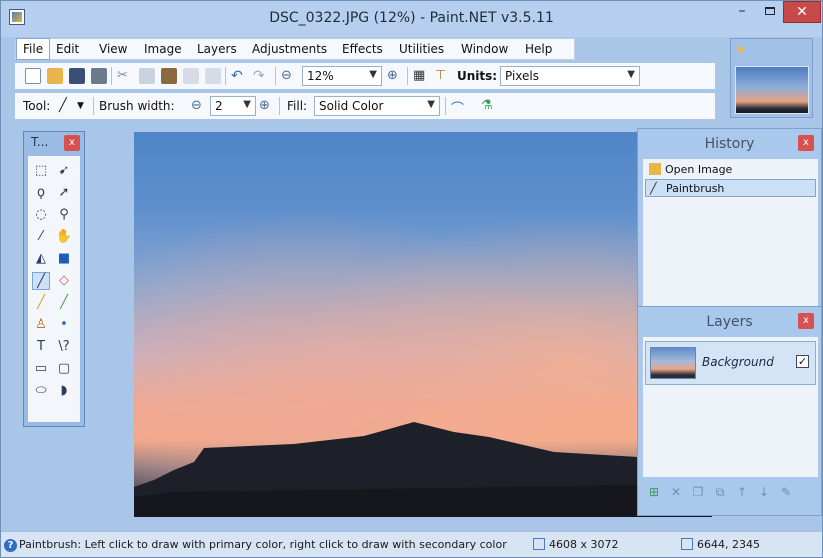 The height and width of the screenshot is (558, 823). Describe the element at coordinates (654, 493) in the screenshot. I see `add-layer-icon: ⊞` at that location.